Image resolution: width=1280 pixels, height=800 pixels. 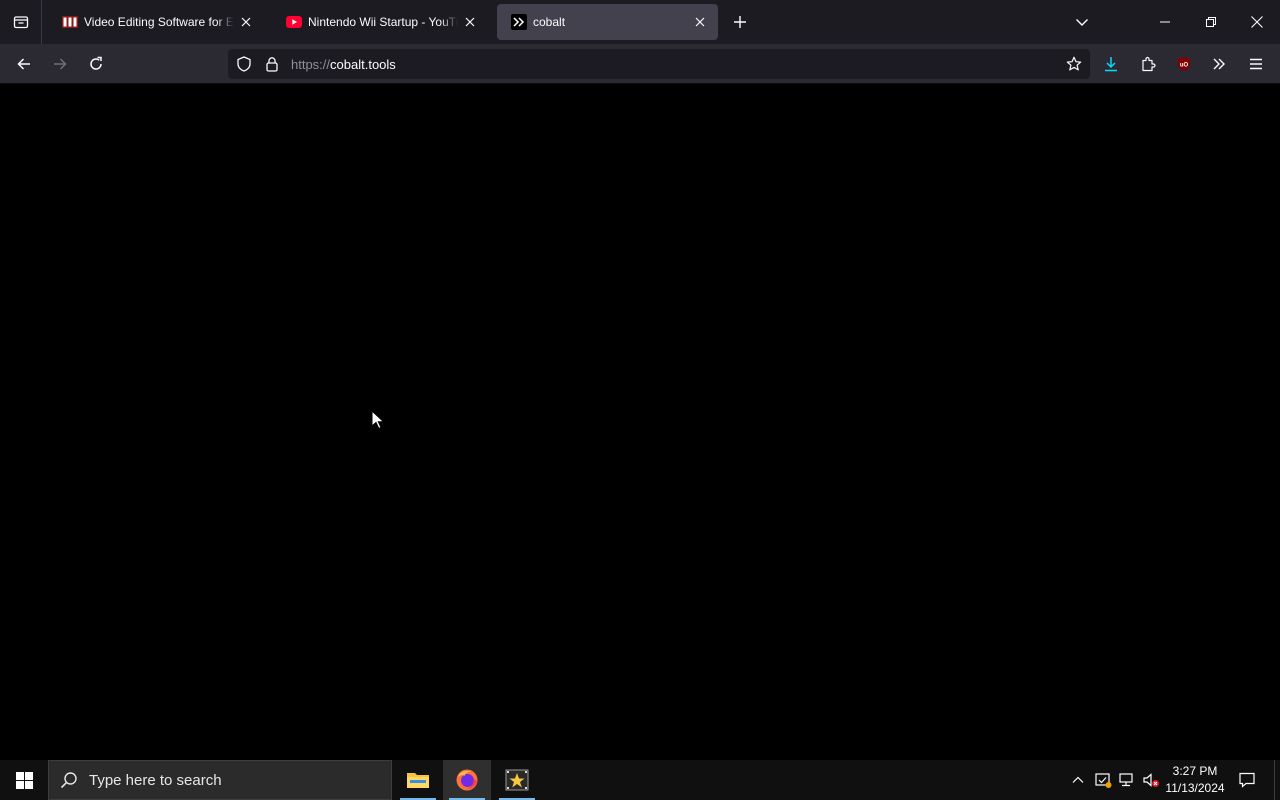 I want to click on taskbar-file-explorer, so click(x=418, y=780).